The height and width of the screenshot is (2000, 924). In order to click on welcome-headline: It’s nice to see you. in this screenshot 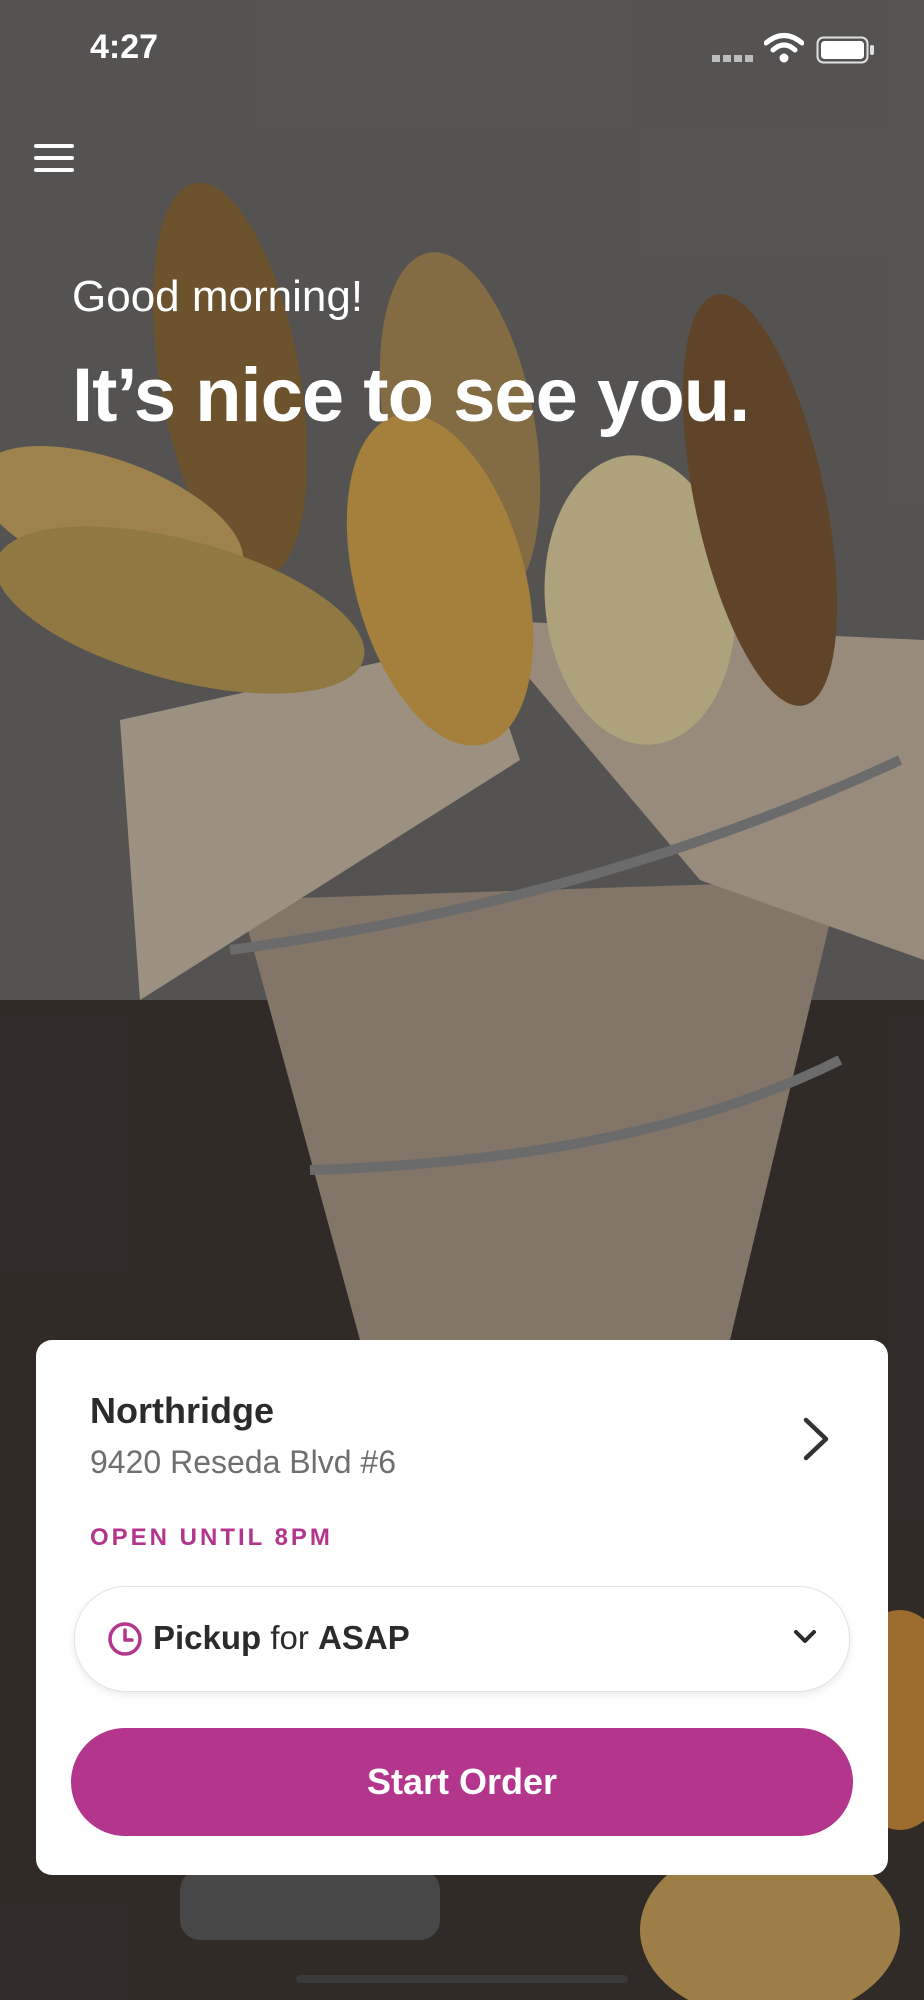, I will do `click(411, 395)`.